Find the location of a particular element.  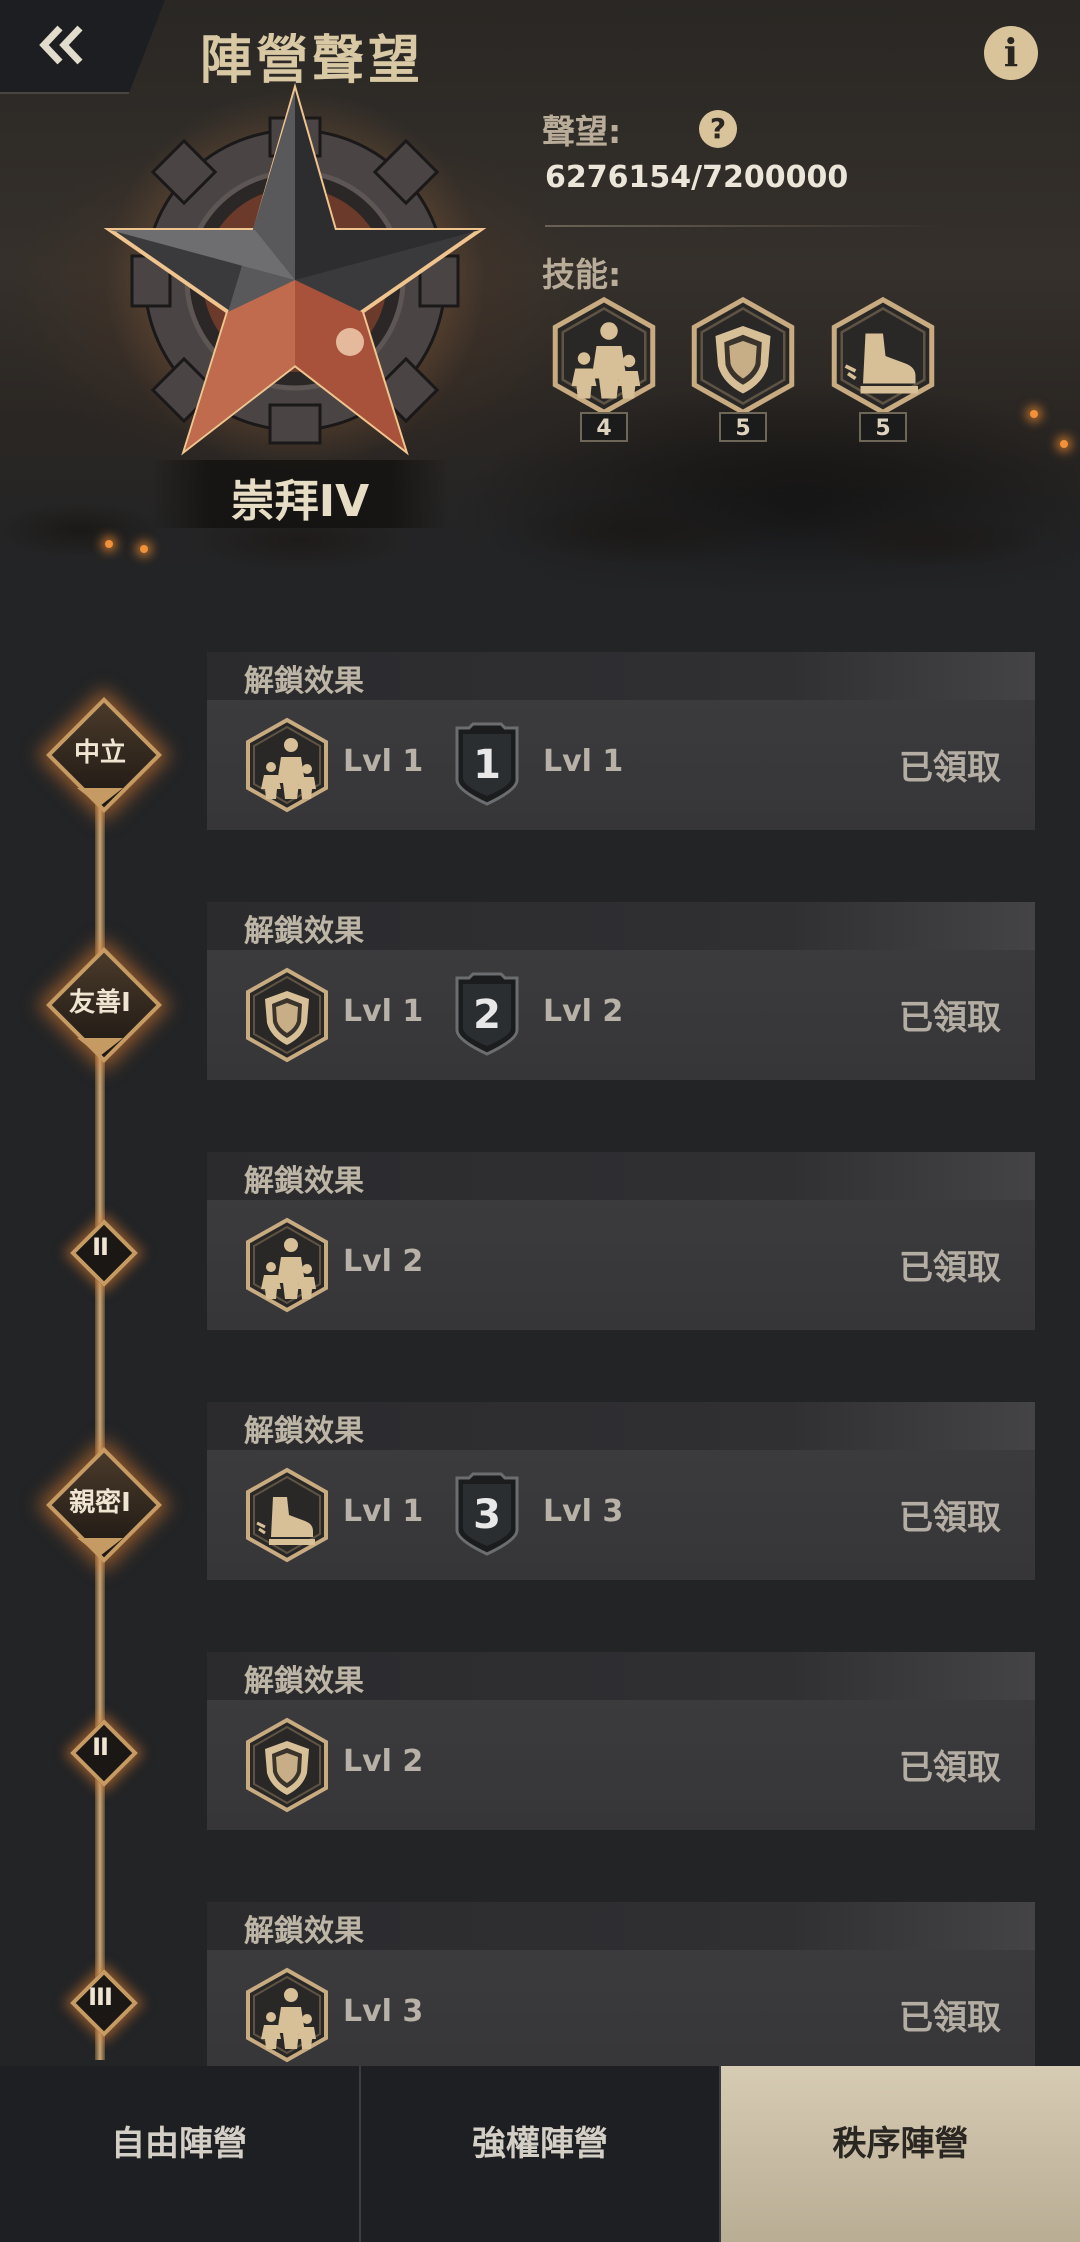

rank-badge-3-icon: 3 is located at coordinates (487, 1514).